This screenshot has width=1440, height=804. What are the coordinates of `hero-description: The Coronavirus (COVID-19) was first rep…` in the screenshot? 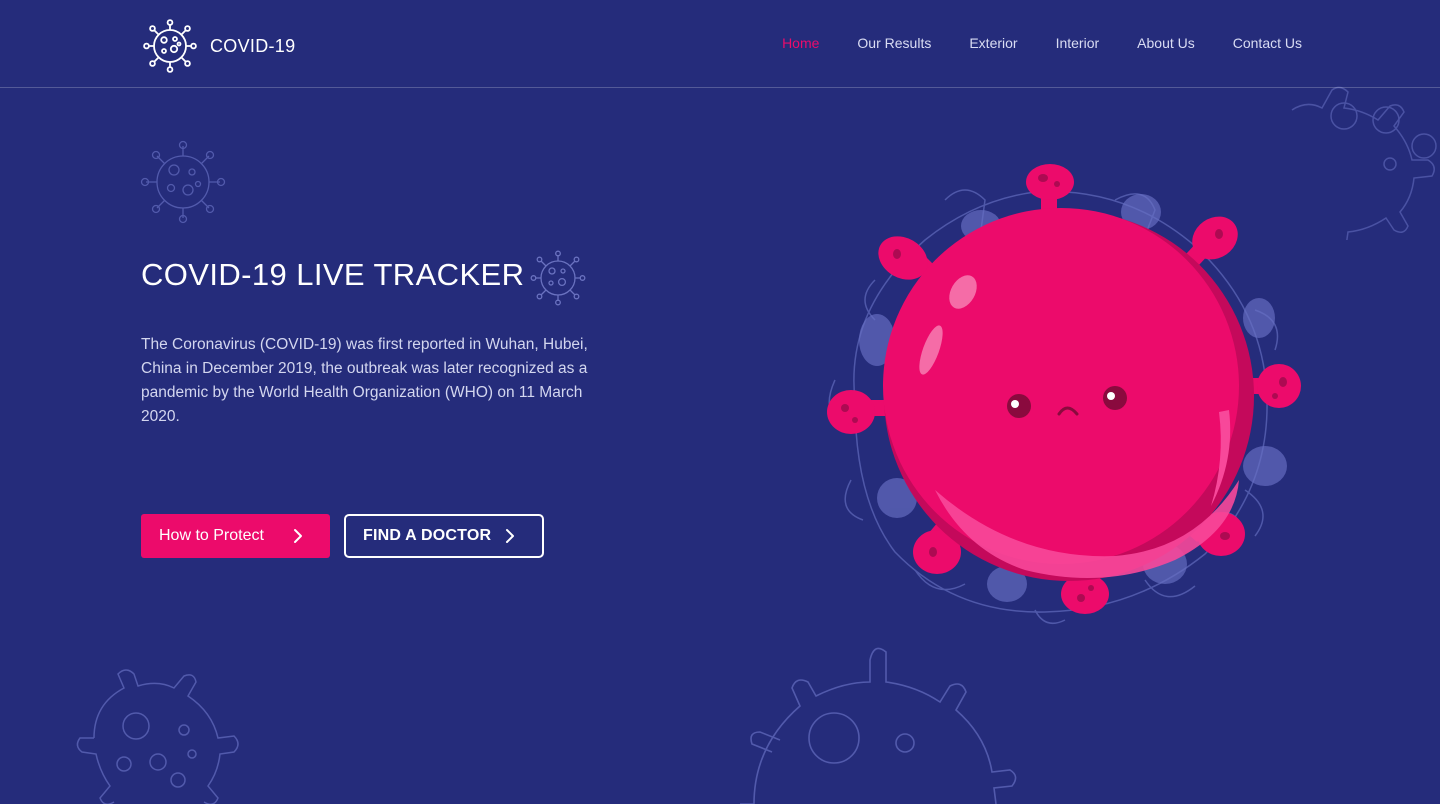 It's located at (364, 380).